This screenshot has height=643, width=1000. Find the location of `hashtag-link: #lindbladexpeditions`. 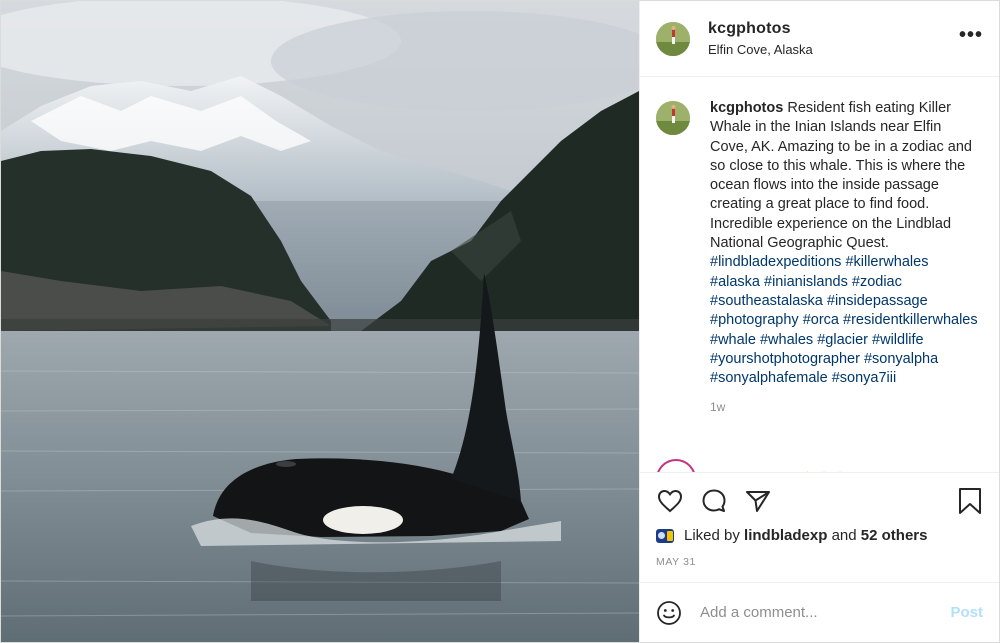

hashtag-link: #lindbladexpeditions is located at coordinates (775, 262).